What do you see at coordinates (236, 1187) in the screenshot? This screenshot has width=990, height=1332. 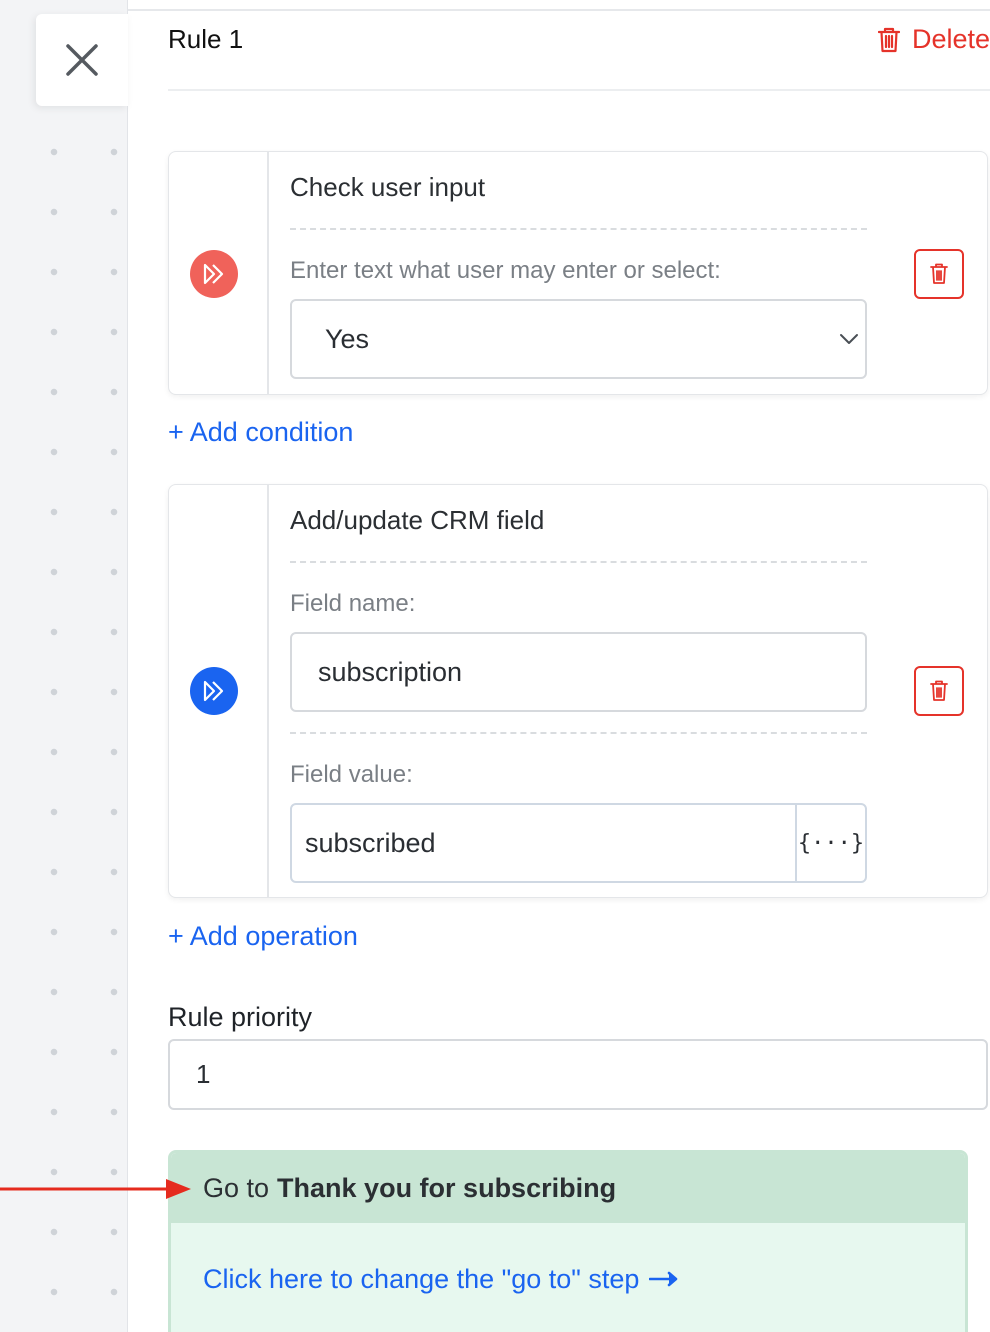 I see `goto-prefix: Go to` at bounding box center [236, 1187].